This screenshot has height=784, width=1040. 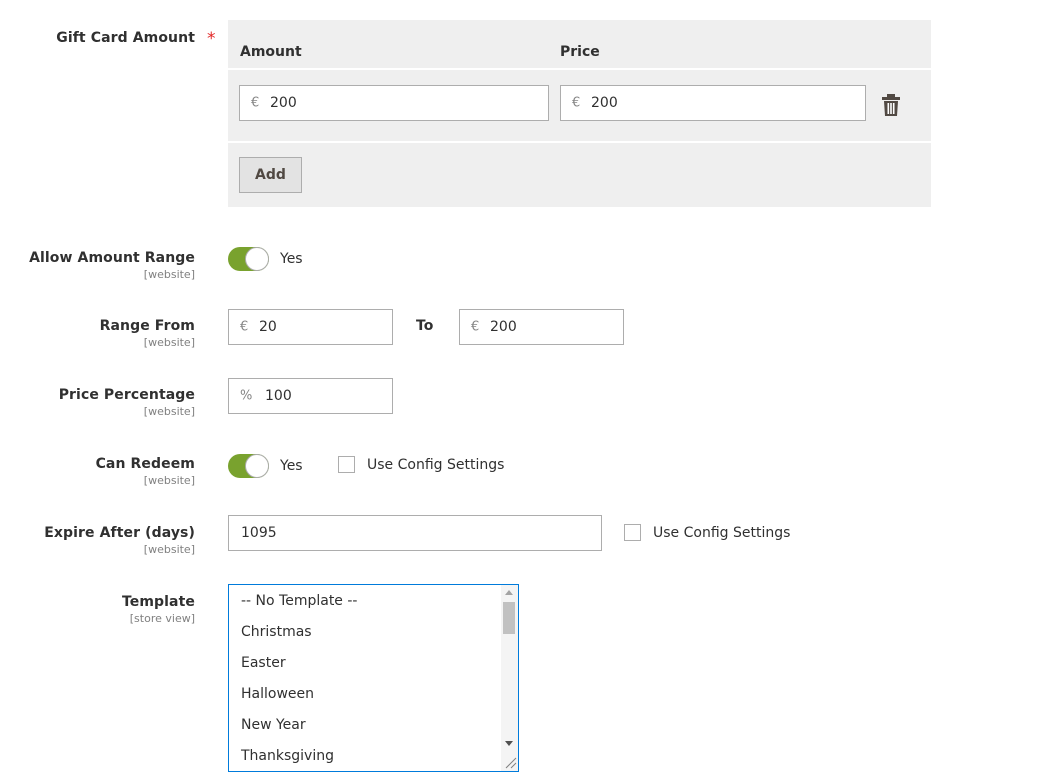 I want to click on template-option: Christmas, so click(x=276, y=632).